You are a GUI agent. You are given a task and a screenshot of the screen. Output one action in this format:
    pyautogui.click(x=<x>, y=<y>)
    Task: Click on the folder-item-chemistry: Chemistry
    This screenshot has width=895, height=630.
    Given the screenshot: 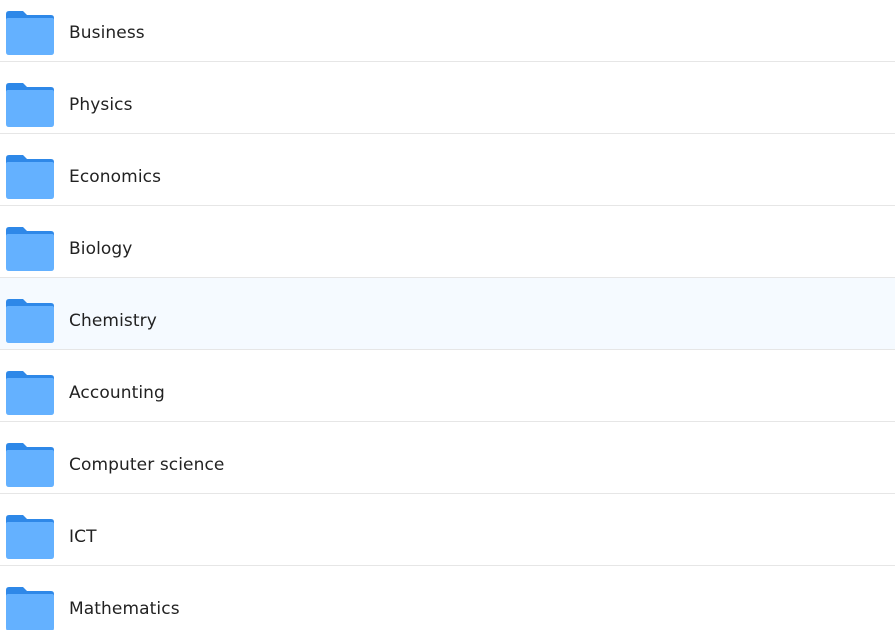 What is the action you would take?
    pyautogui.click(x=447, y=314)
    